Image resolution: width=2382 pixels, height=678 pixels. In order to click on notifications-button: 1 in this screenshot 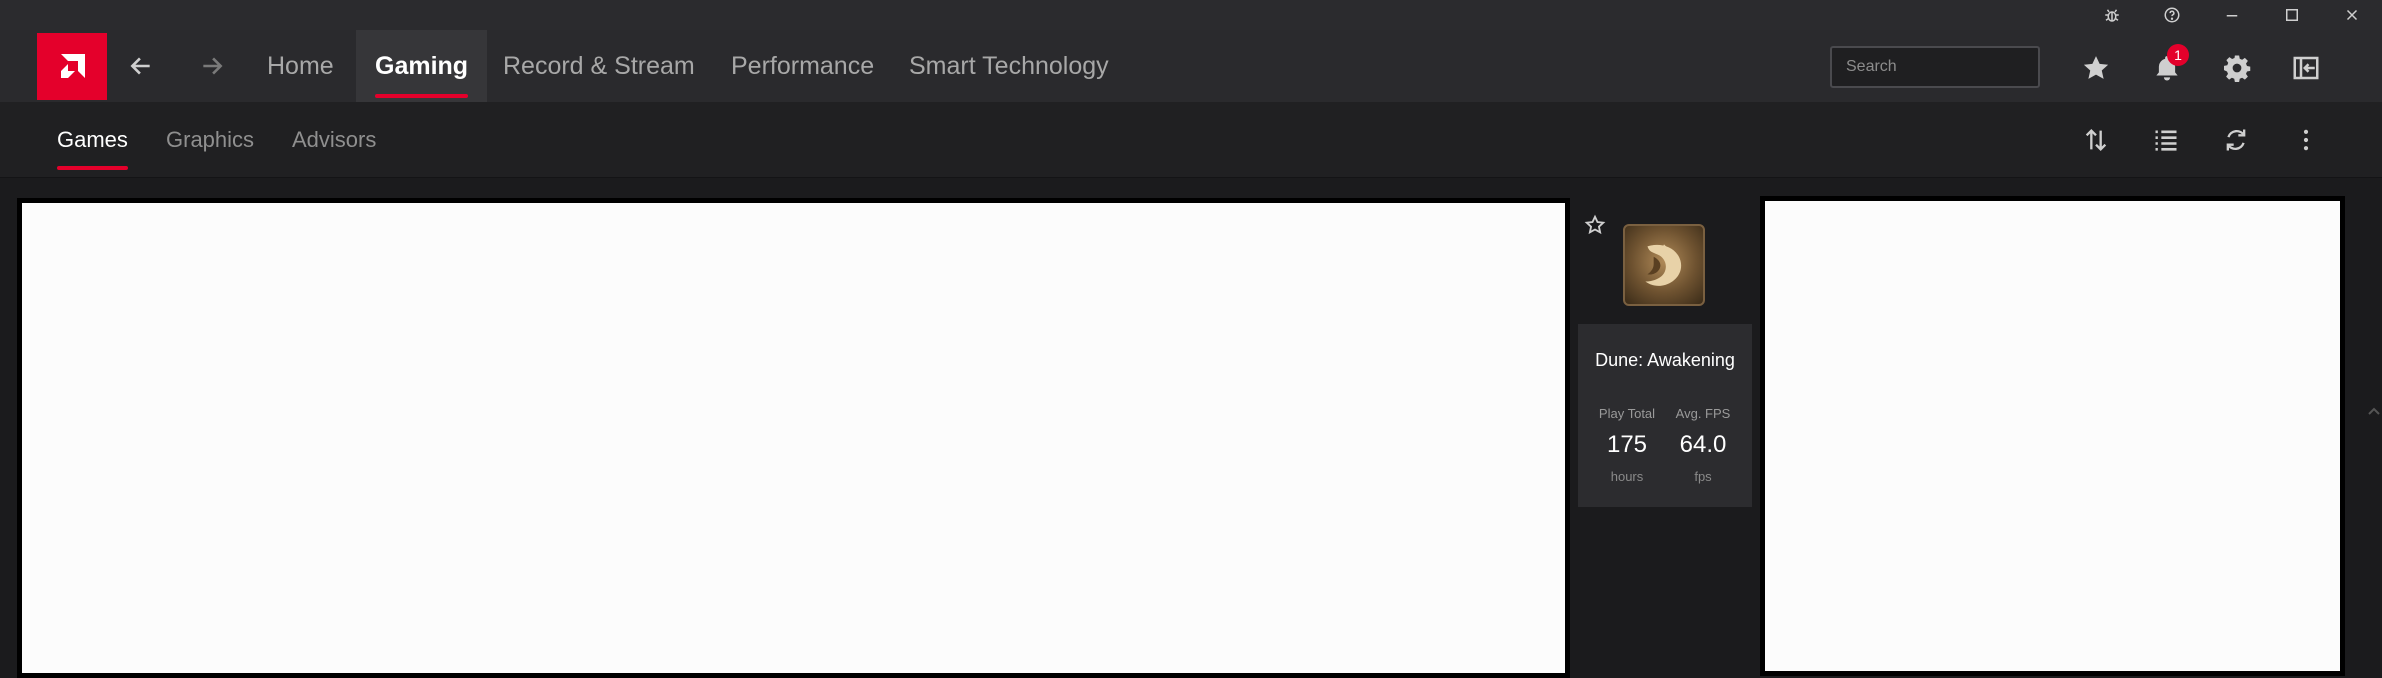, I will do `click(2169, 65)`.